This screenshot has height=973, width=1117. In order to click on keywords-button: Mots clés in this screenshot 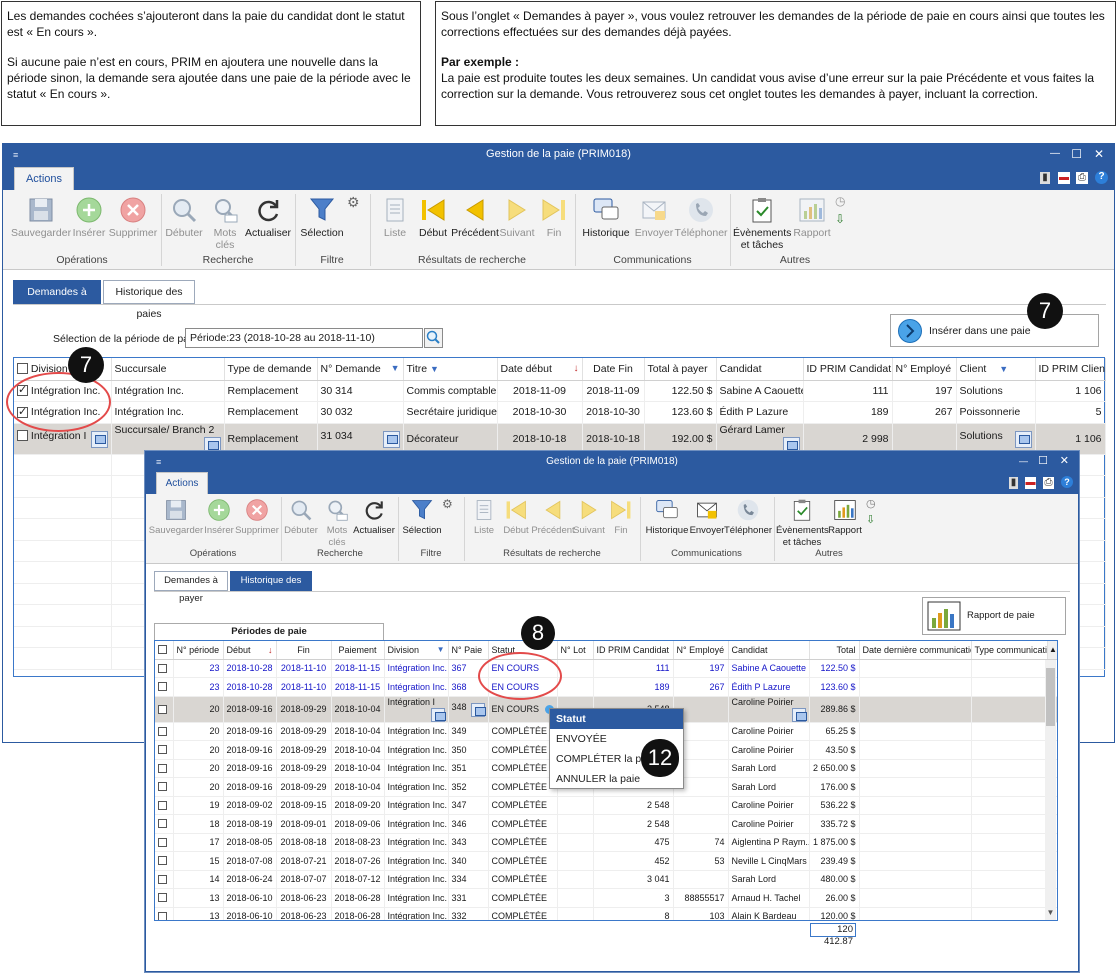, I will do `click(337, 523)`.